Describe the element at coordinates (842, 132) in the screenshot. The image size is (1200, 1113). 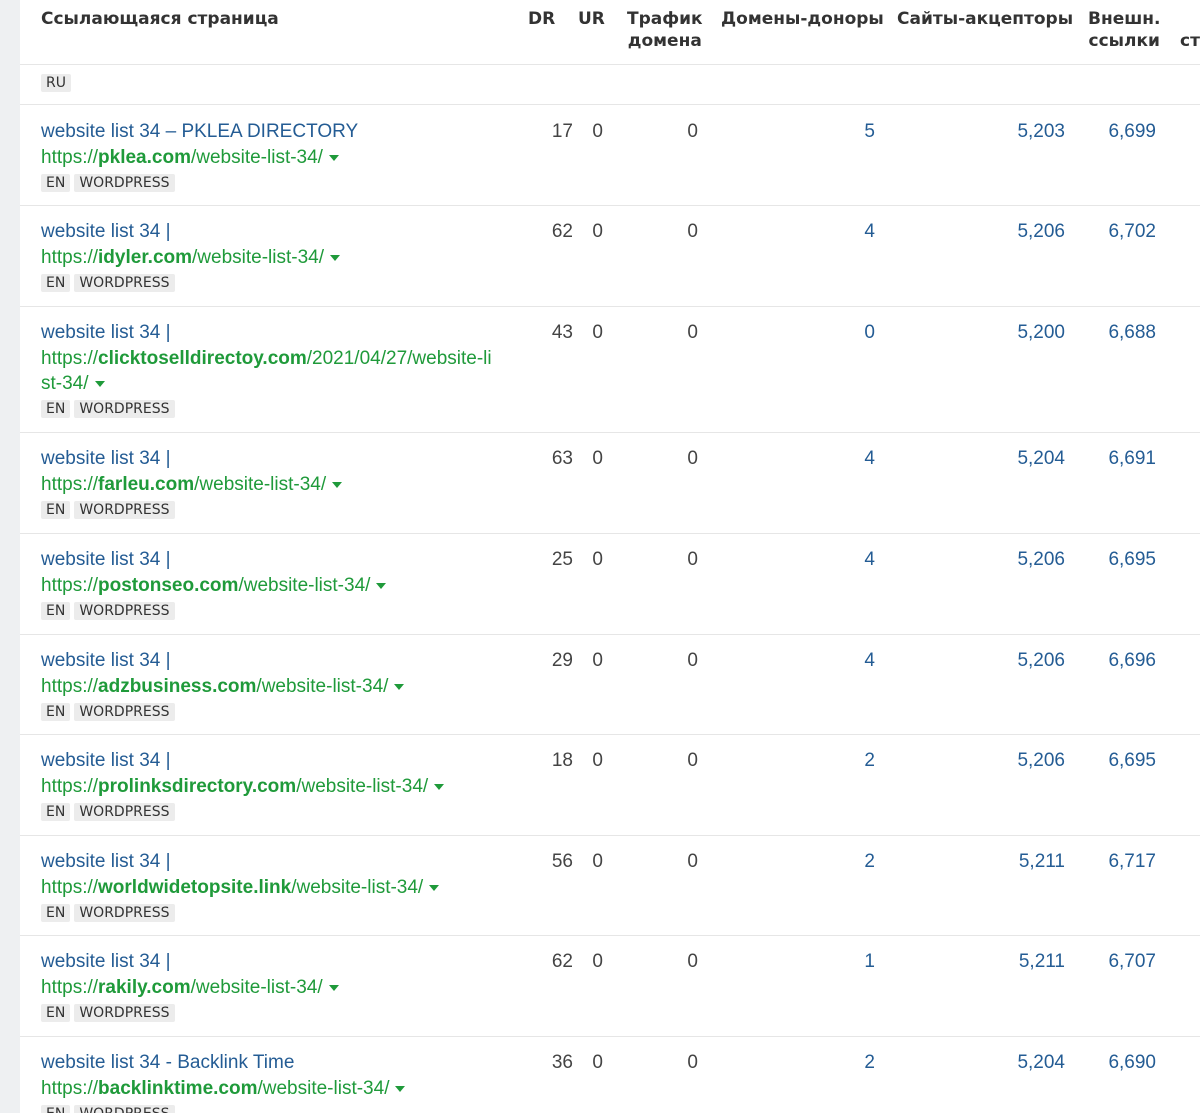
I see `referring-domains-value: 5` at that location.